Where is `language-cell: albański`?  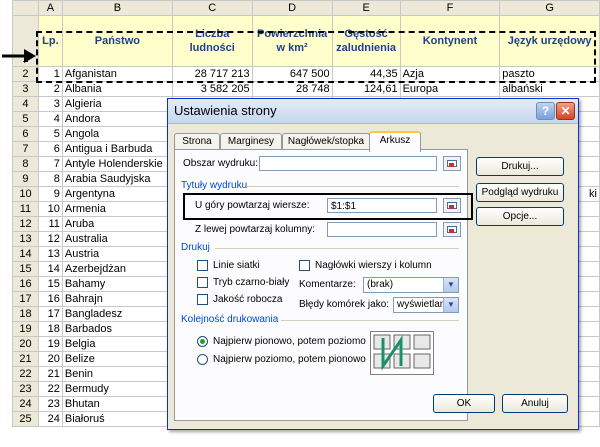 language-cell: albański is located at coordinates (549, 89).